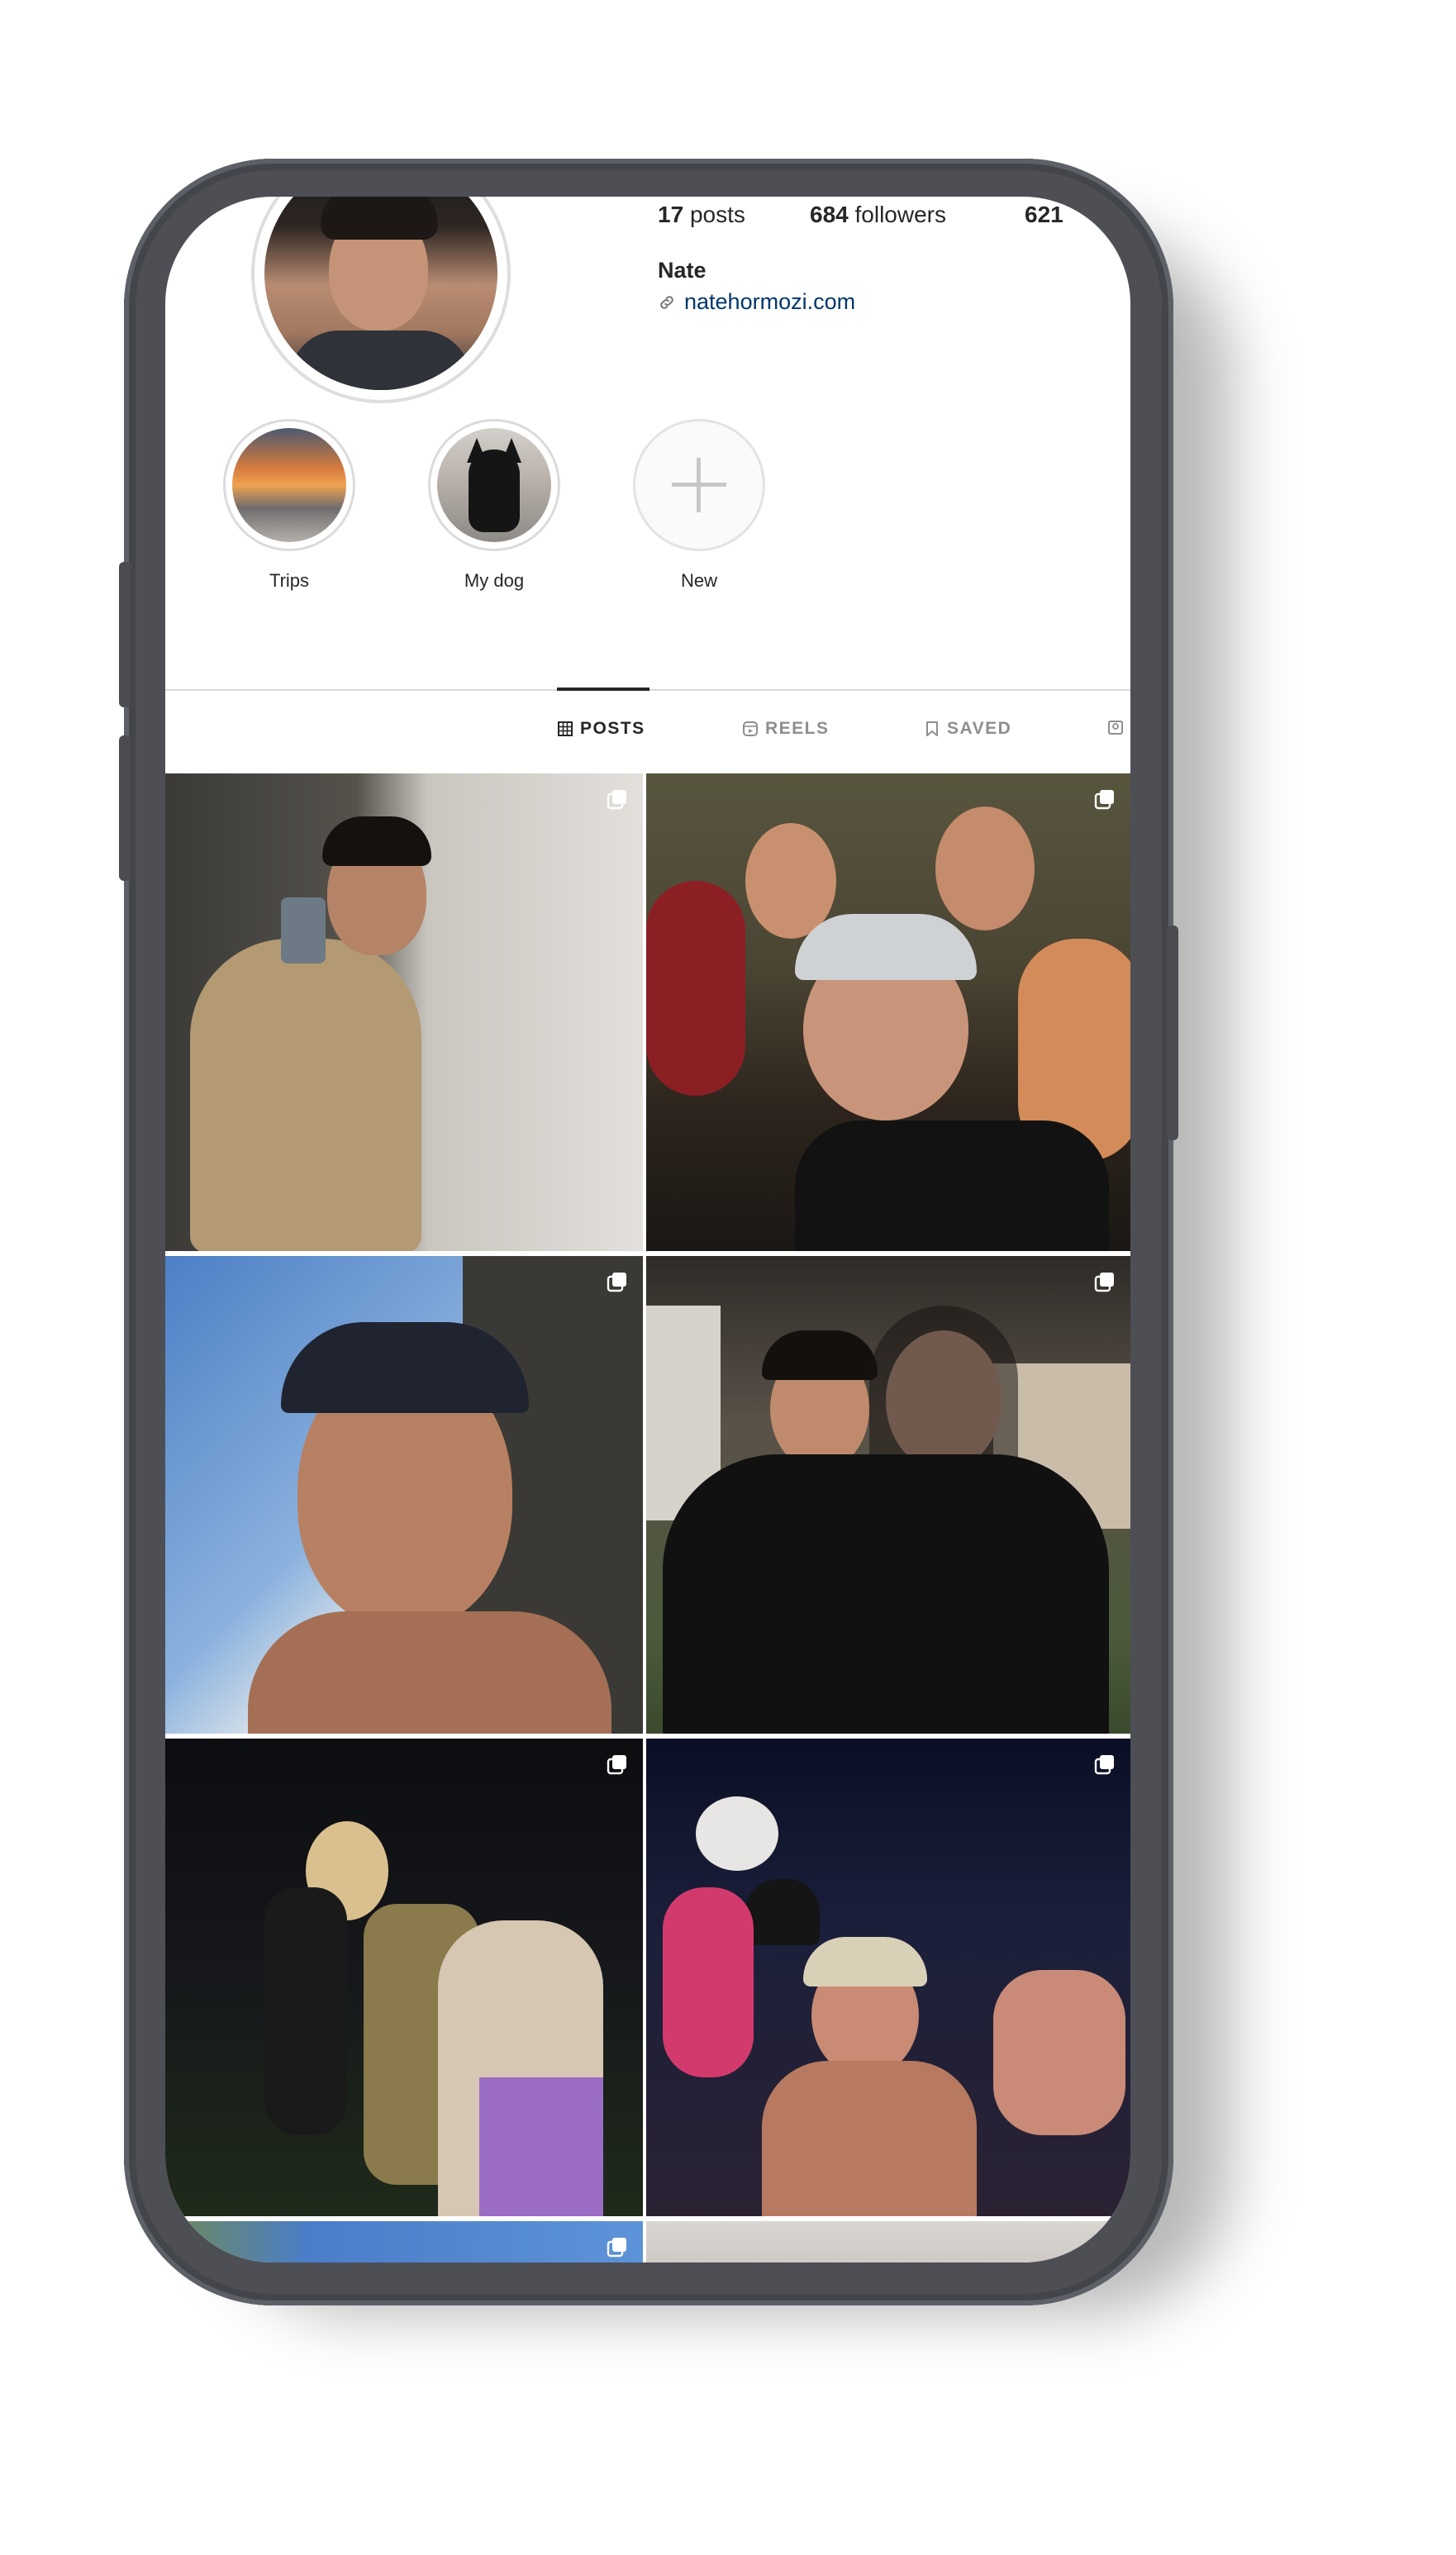  I want to click on phone-power-button, so click(1172, 1032).